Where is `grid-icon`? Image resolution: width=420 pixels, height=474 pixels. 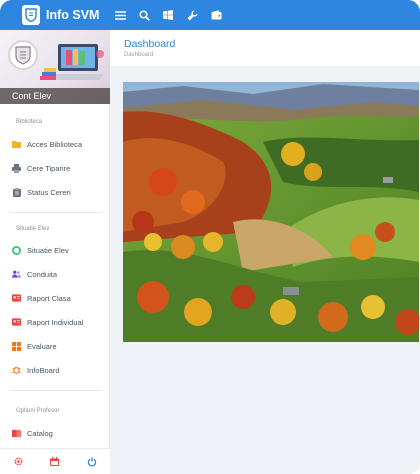 grid-icon is located at coordinates (16, 346).